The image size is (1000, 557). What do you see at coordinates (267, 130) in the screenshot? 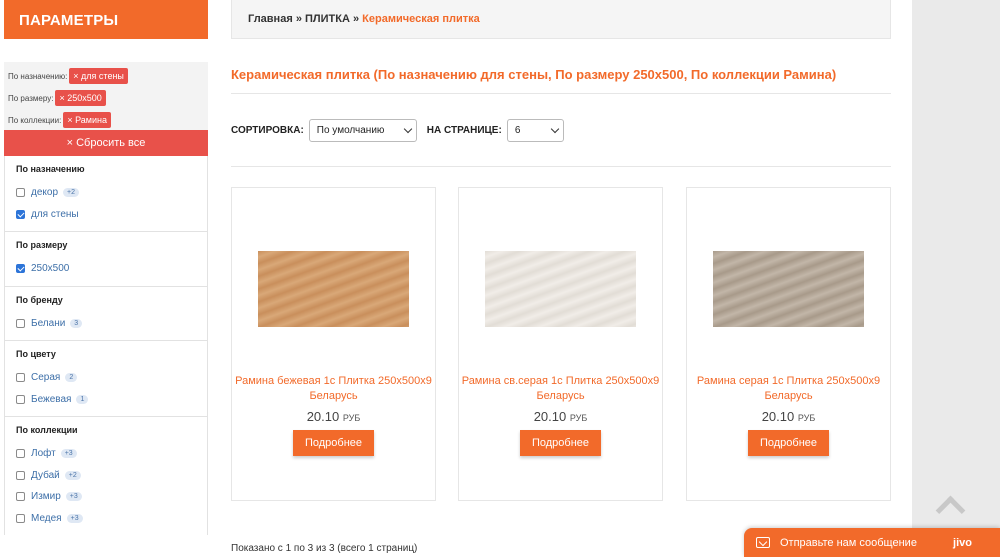
I see `sort-label: СОРТИРОВКА:` at bounding box center [267, 130].